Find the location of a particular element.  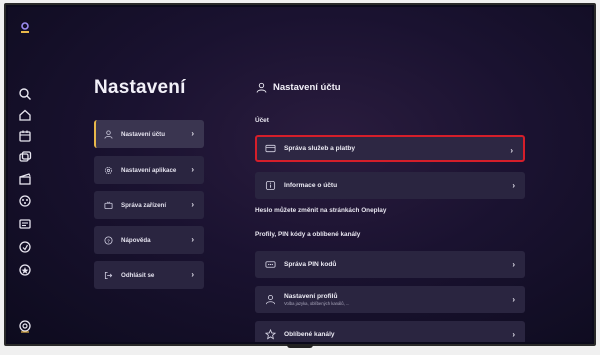

search-icon is located at coordinates (25, 94).